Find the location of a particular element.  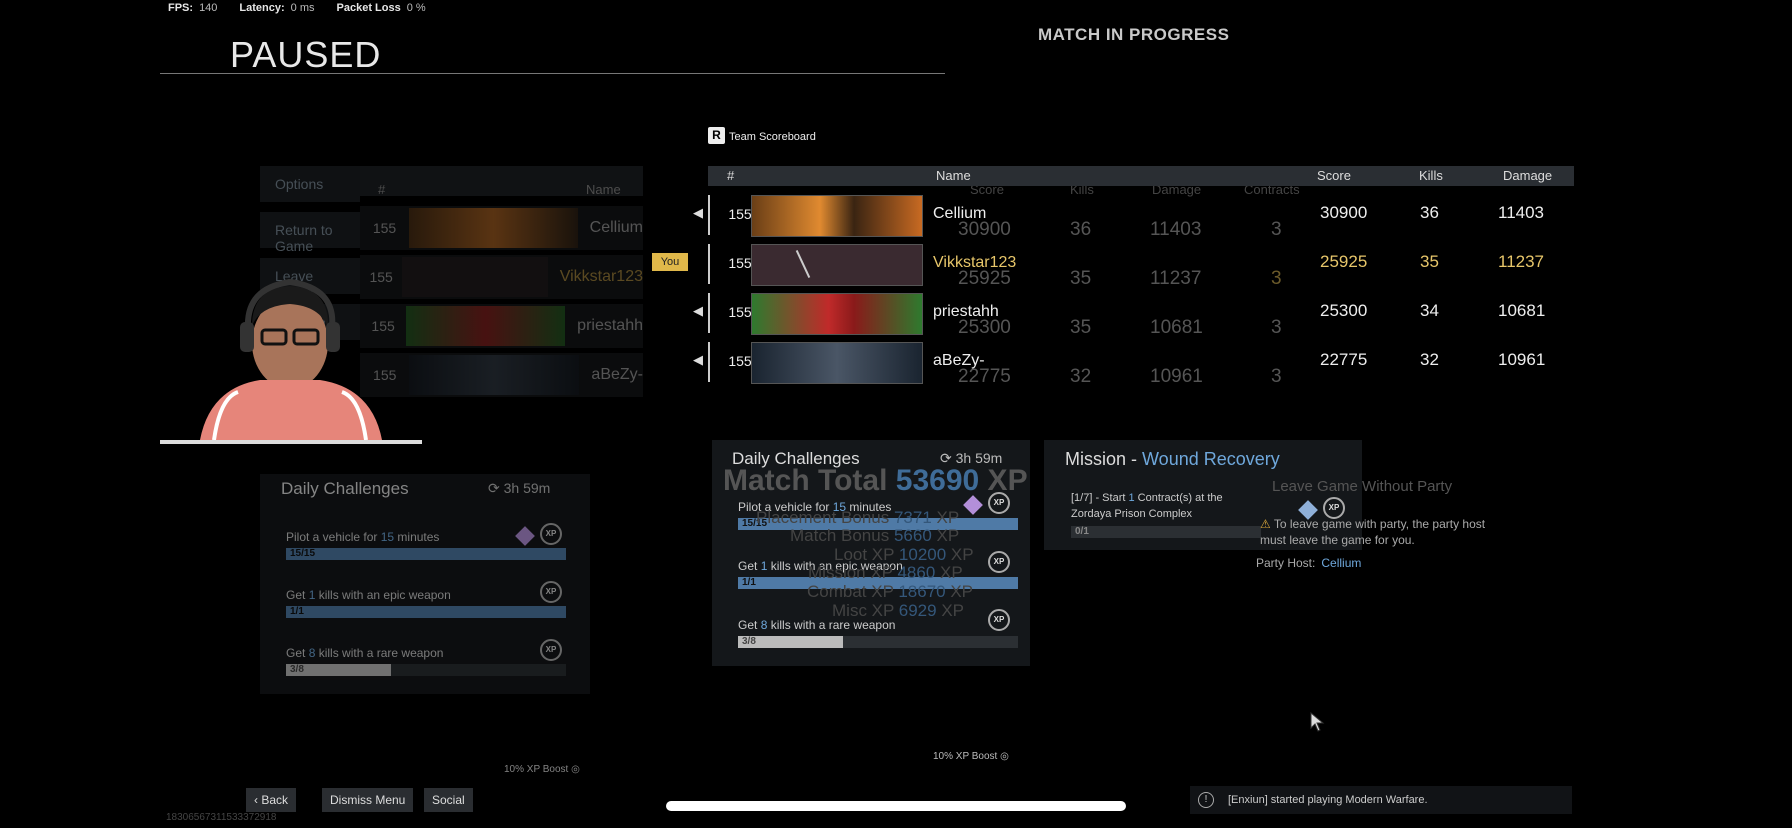

player-damage: 10961 is located at coordinates (1522, 359).